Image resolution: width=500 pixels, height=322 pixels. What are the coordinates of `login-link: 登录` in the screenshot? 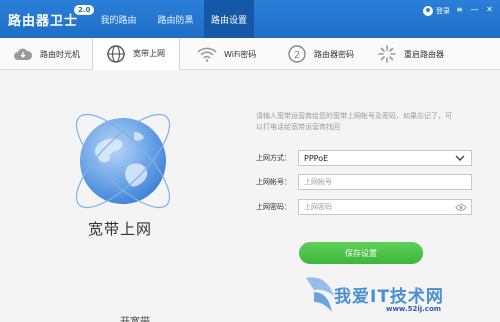 It's located at (436, 11).